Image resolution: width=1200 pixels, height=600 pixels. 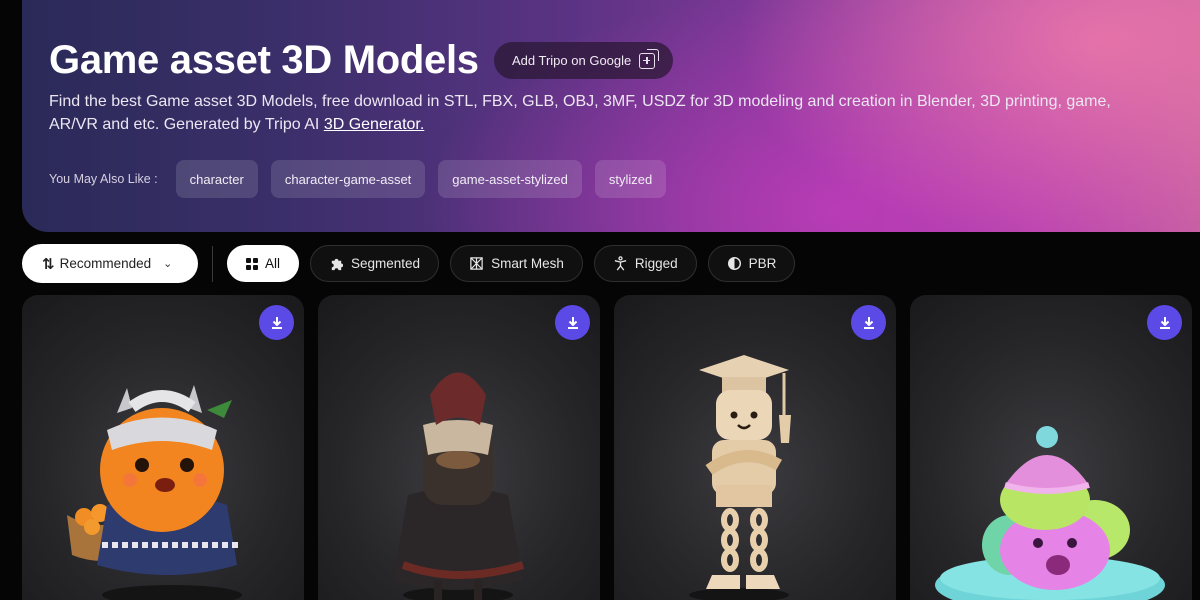 I want to click on model-preview-graduate, so click(x=740, y=477).